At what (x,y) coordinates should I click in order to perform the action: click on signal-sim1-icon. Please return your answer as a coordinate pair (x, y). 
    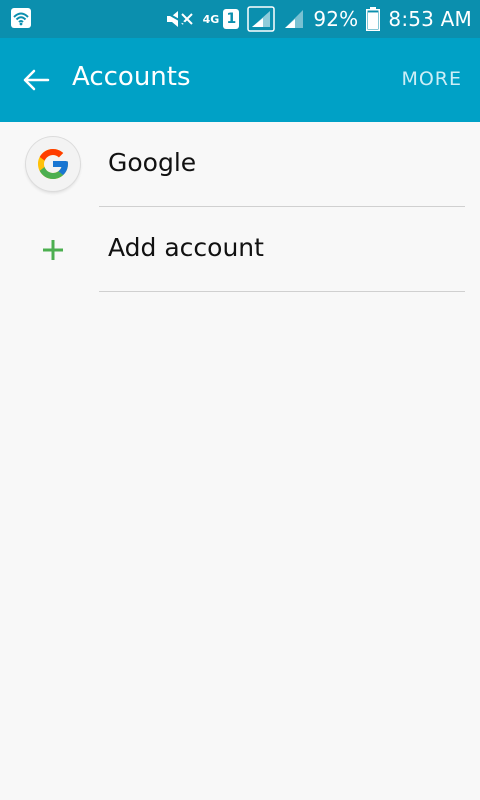
    Looking at the image, I should click on (261, 19).